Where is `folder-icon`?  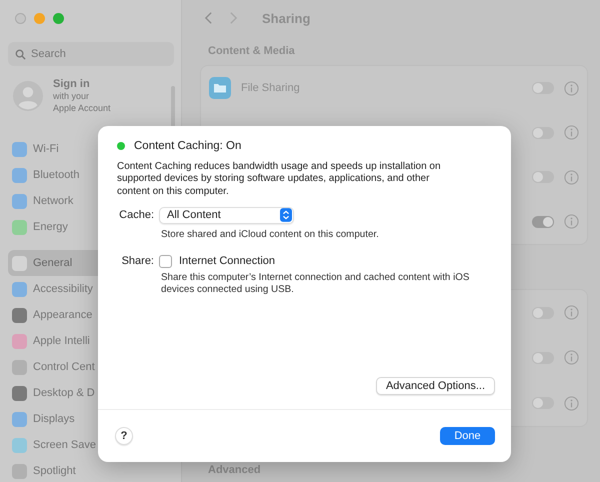 folder-icon is located at coordinates (220, 88).